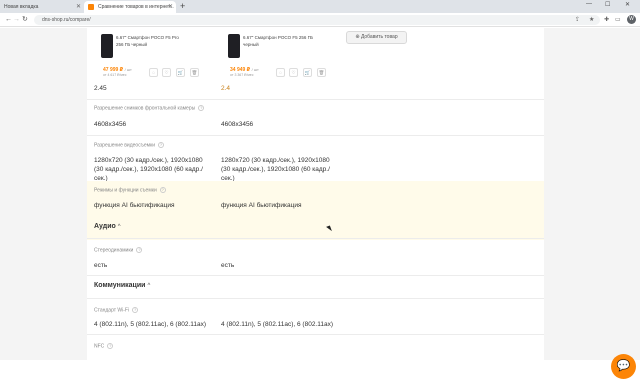 The width and height of the screenshot is (640, 379). Describe the element at coordinates (118, 250) in the screenshot. I see `spec-label: Стереодинамики?` at that location.